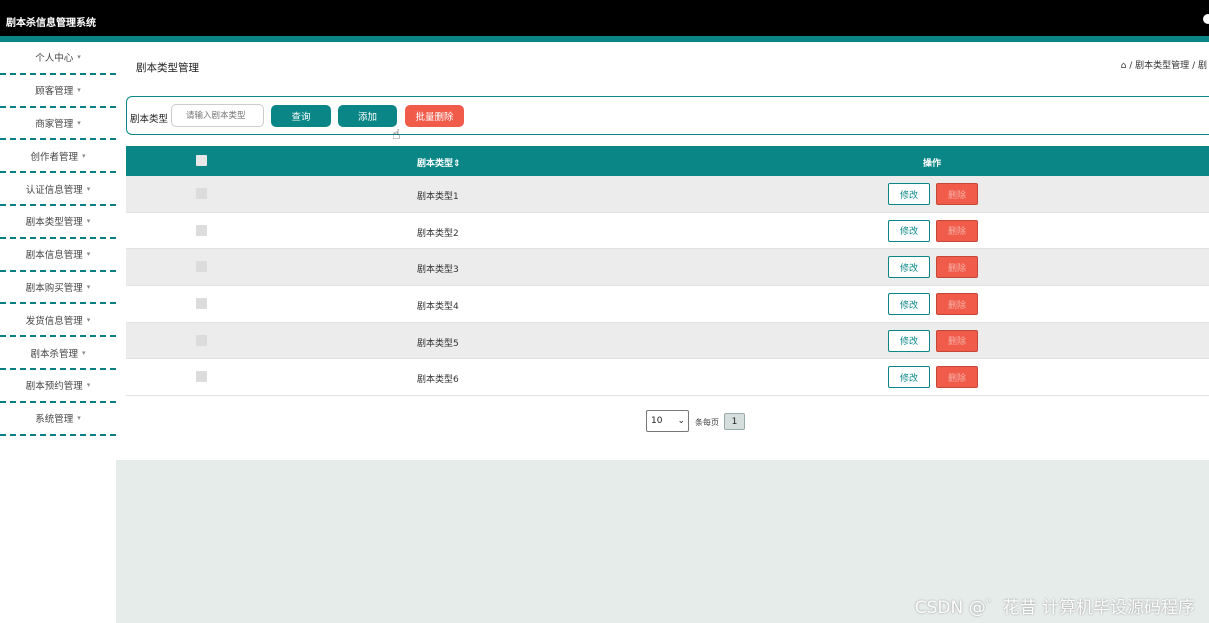 The height and width of the screenshot is (623, 1209). I want to click on sidebar-item-script-types: 剧本类型管理 ▾, so click(58, 222).